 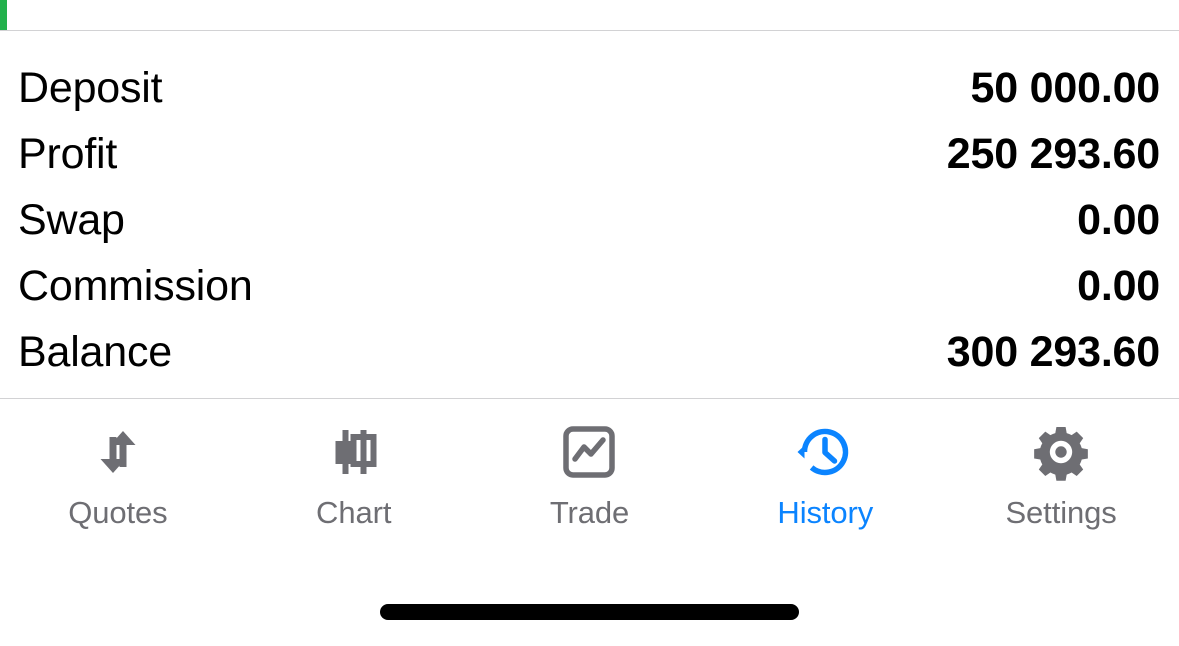 What do you see at coordinates (95, 352) in the screenshot?
I see `summary-label: Balance` at bounding box center [95, 352].